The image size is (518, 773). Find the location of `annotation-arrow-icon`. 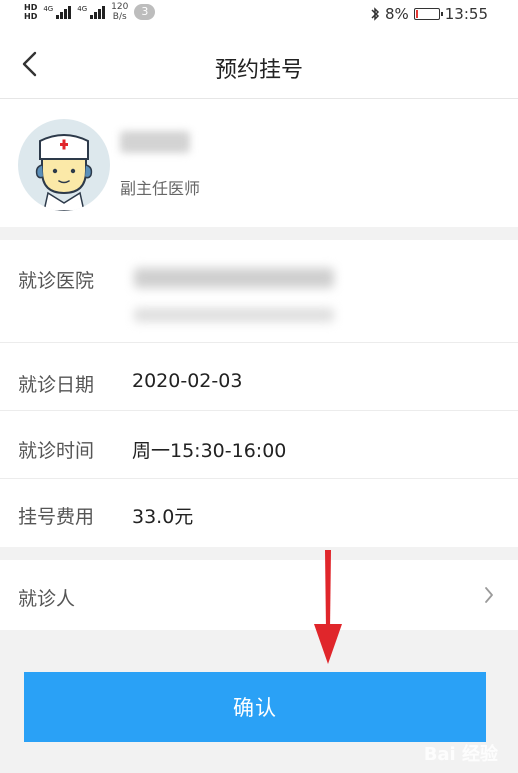

annotation-arrow-icon is located at coordinates (328, 607).